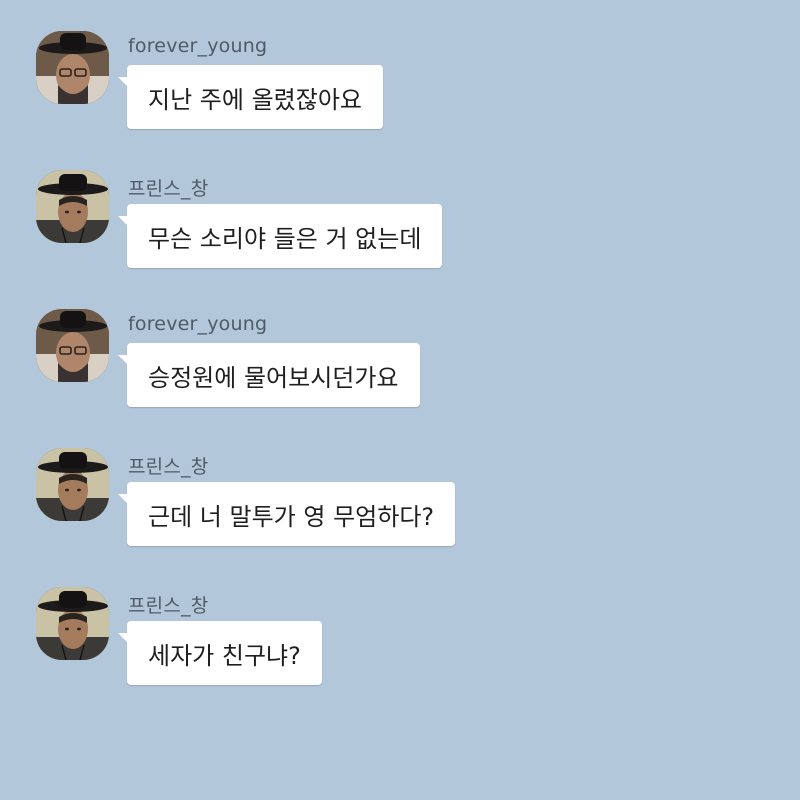  Describe the element at coordinates (386, 91) in the screenshot. I see `chat-message: forever_young 지난 주에 올렸잖아요` at that location.